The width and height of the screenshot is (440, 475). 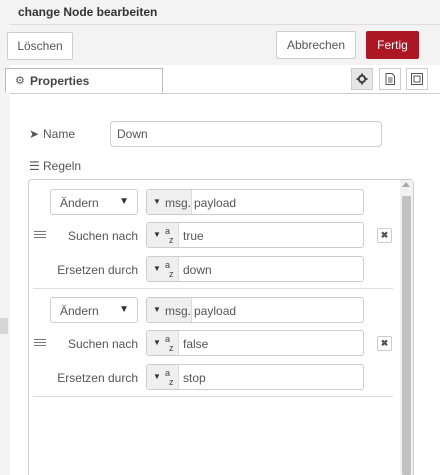 I want to click on gear-icon, so click(x=362, y=79).